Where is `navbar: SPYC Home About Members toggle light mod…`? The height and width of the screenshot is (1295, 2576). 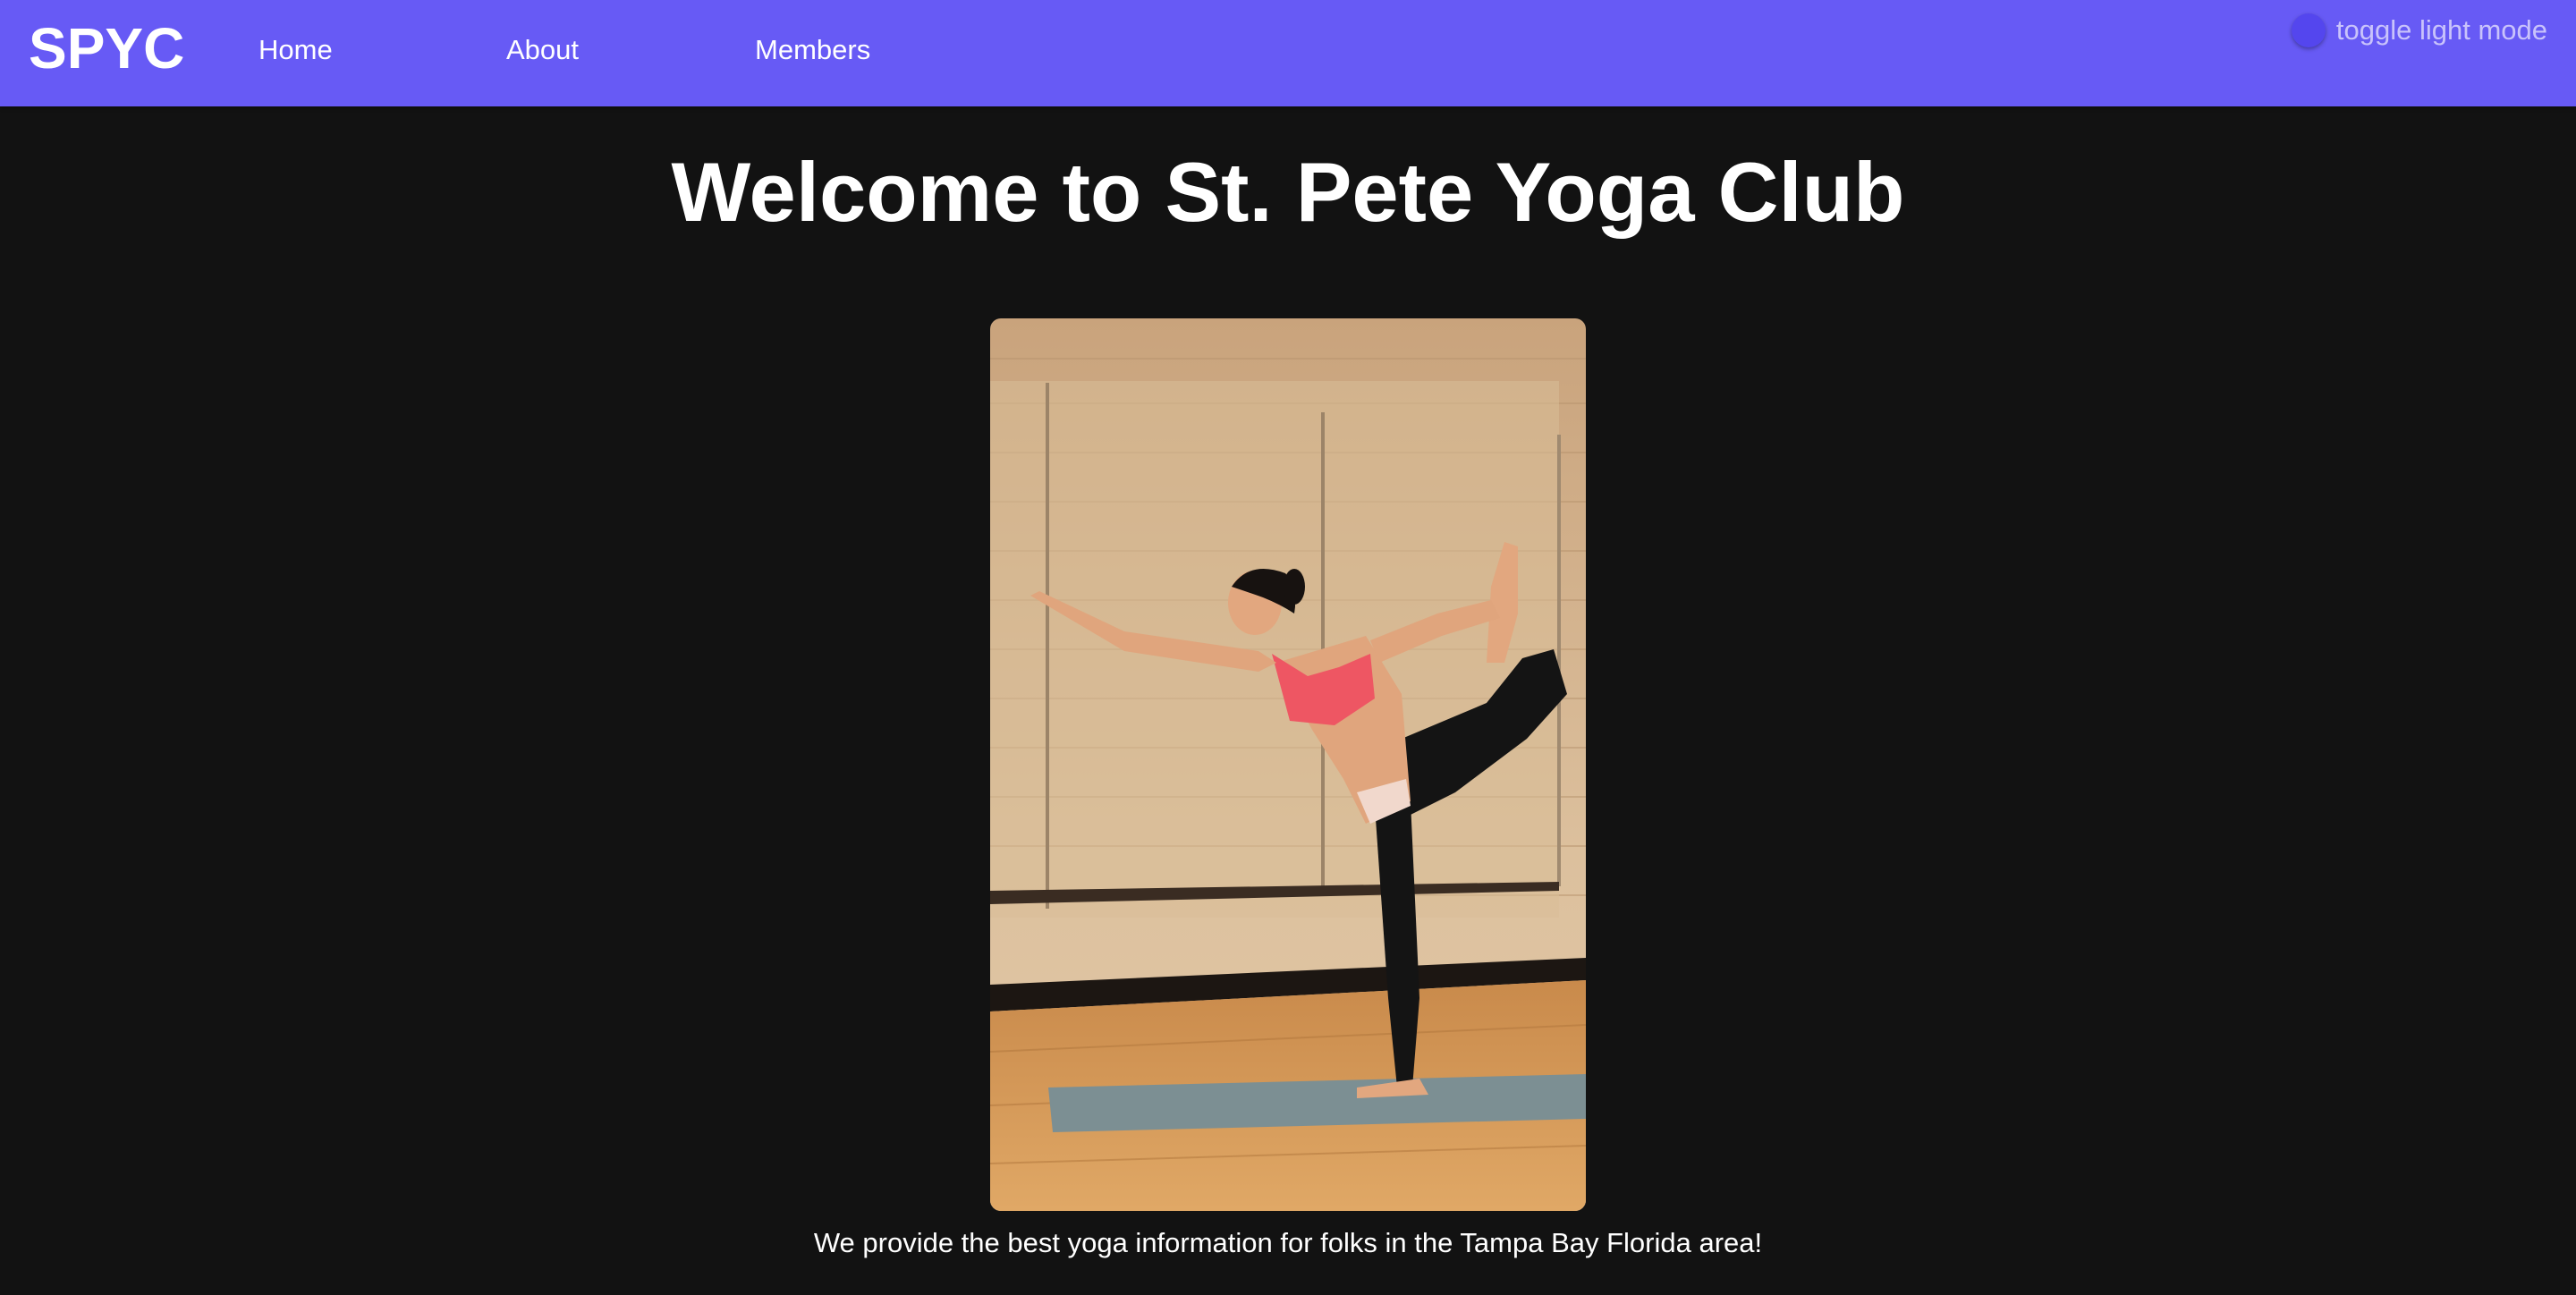
navbar: SPYC Home About Members toggle light mod… is located at coordinates (1288, 53).